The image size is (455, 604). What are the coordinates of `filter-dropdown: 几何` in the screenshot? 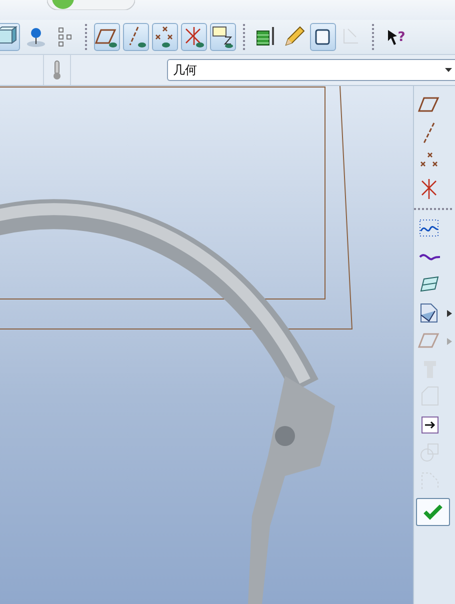 It's located at (311, 70).